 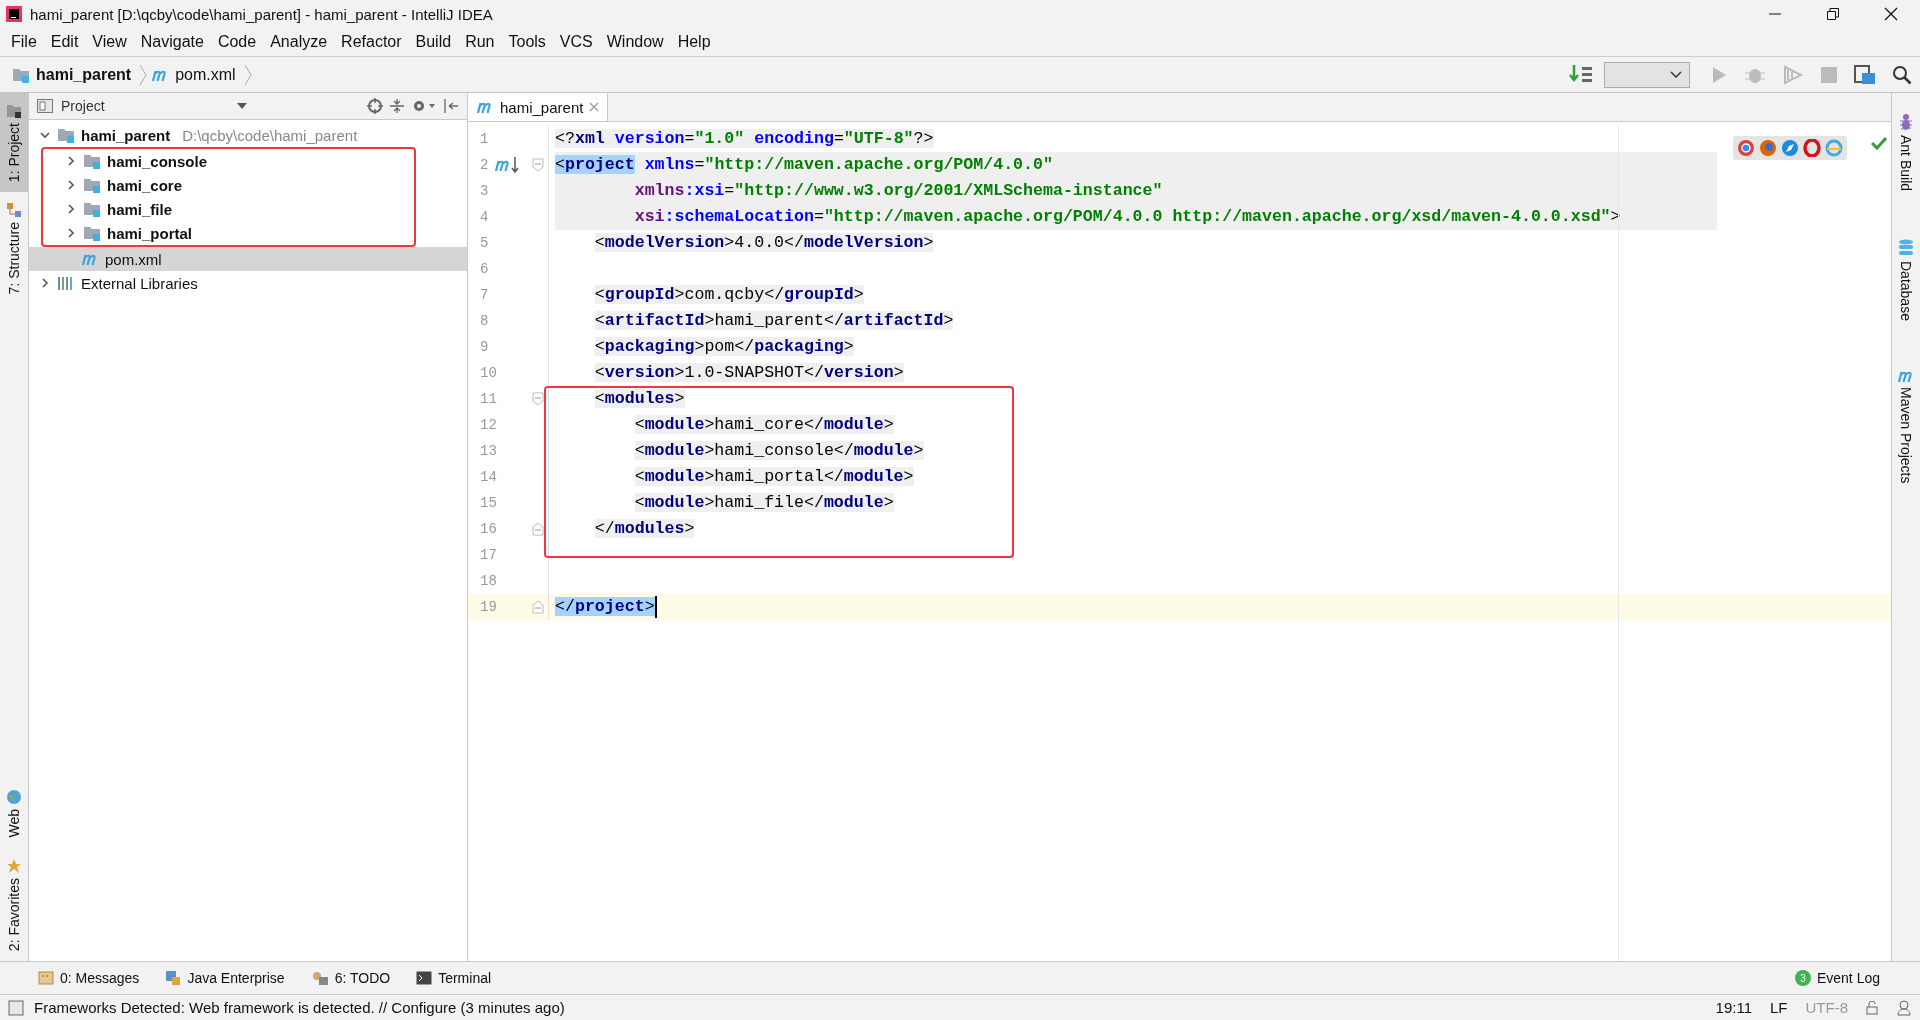 I want to click on line-number: 8, so click(x=484, y=321).